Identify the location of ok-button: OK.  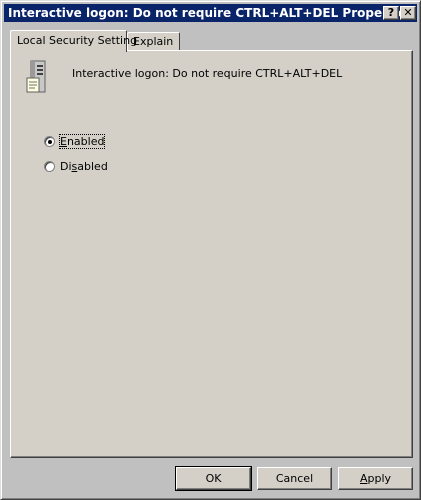
(213, 478).